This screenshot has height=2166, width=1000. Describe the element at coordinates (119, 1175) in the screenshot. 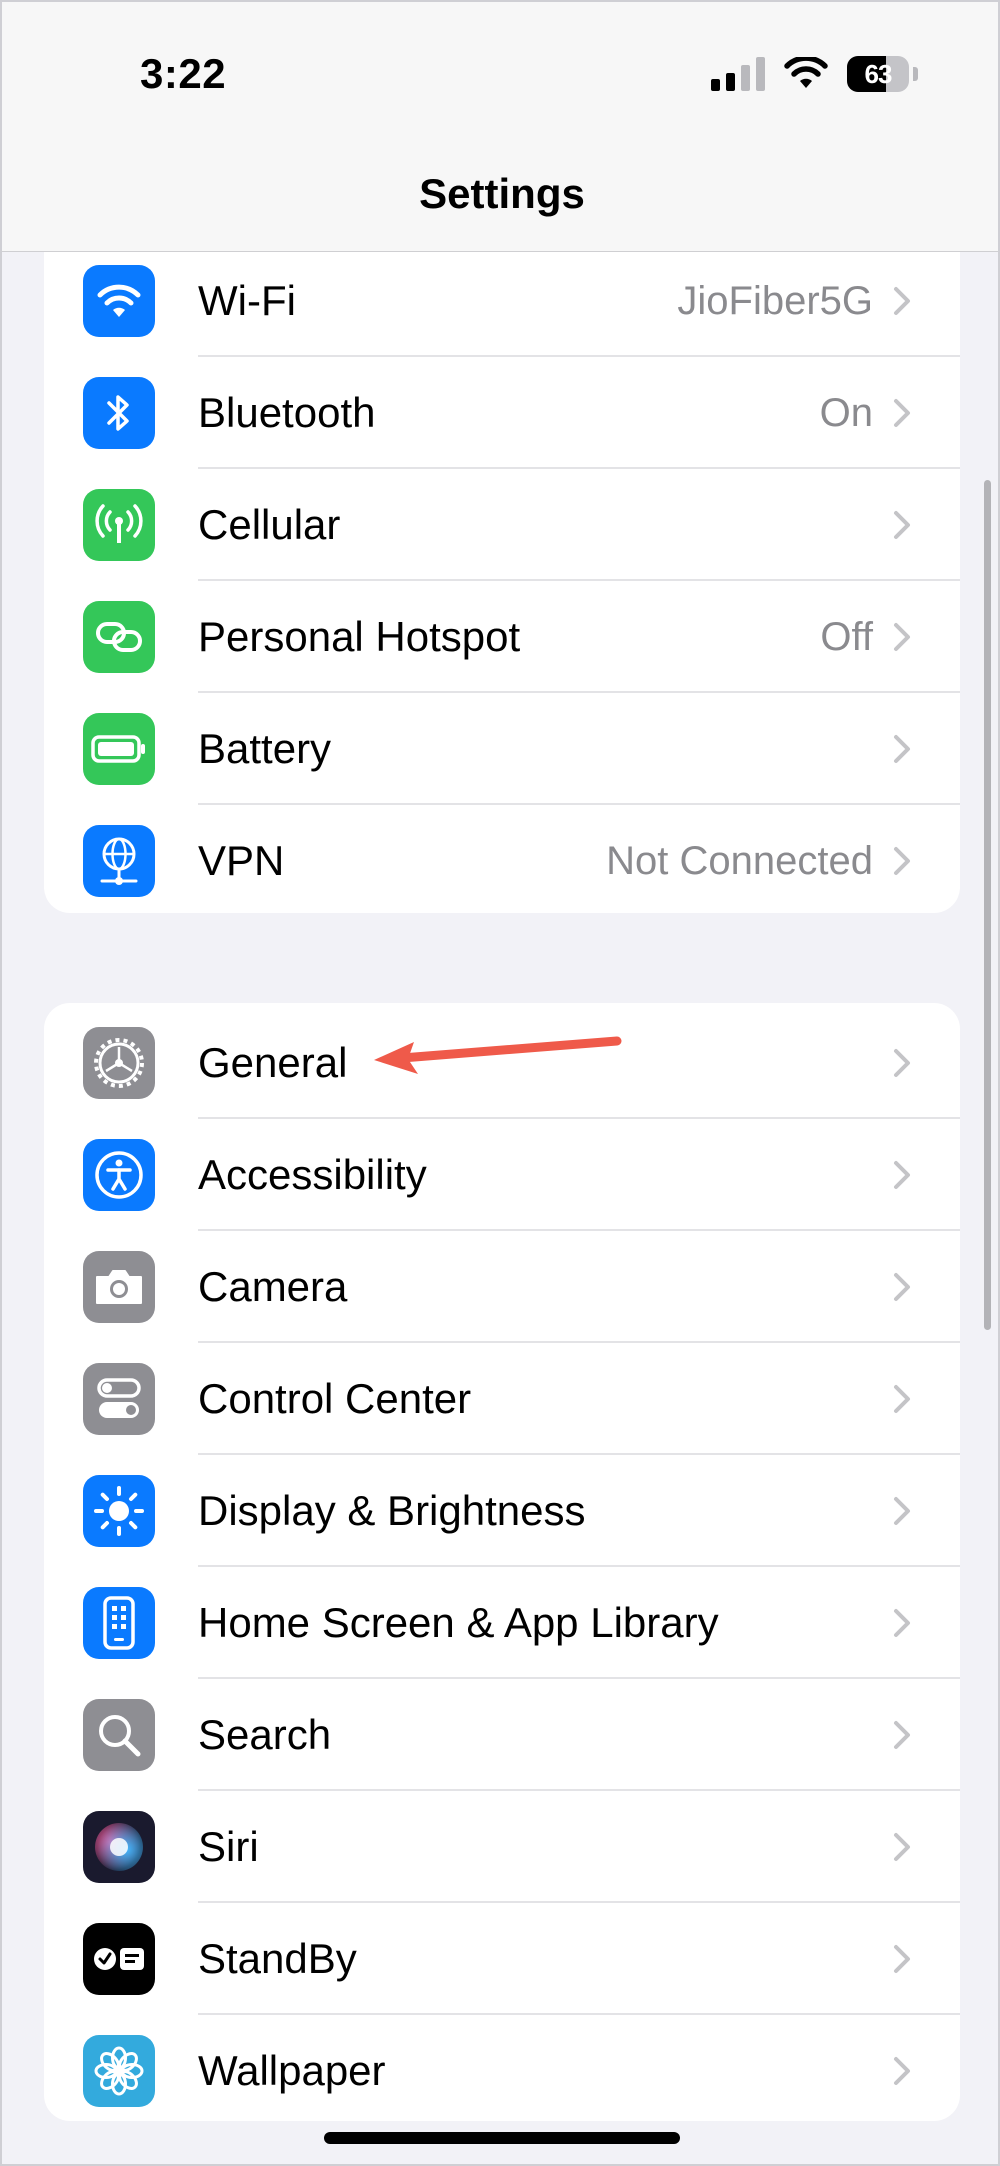

I see `accessibility-icon` at that location.